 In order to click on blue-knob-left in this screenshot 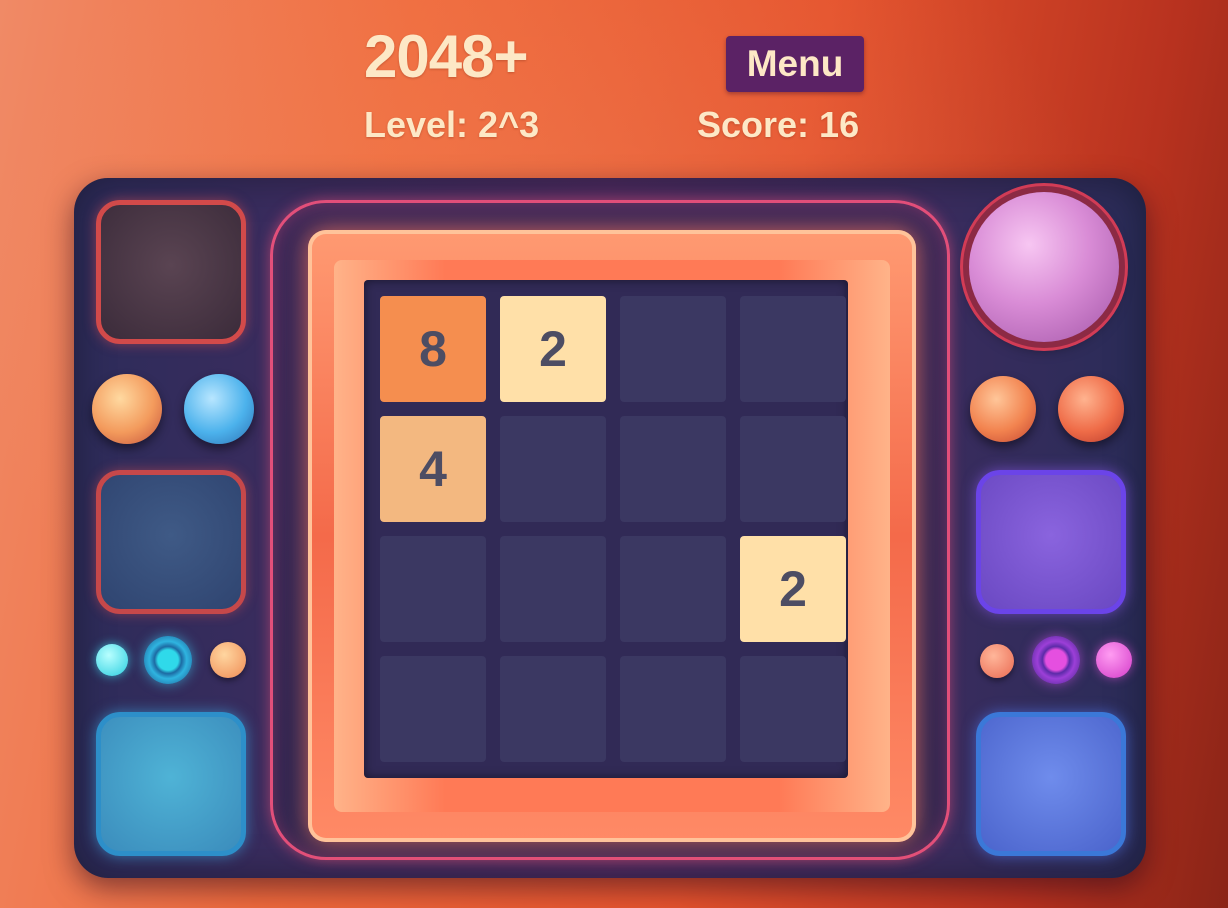, I will do `click(219, 409)`.